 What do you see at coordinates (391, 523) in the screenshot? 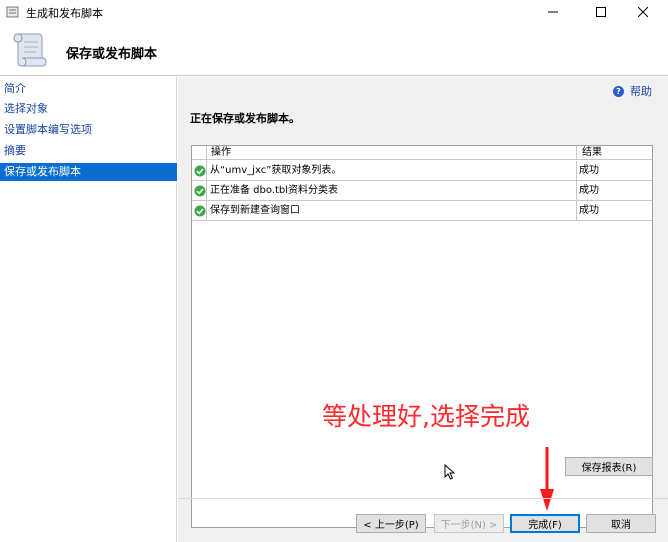
I see `previous-button: < 上一步(P)` at bounding box center [391, 523].